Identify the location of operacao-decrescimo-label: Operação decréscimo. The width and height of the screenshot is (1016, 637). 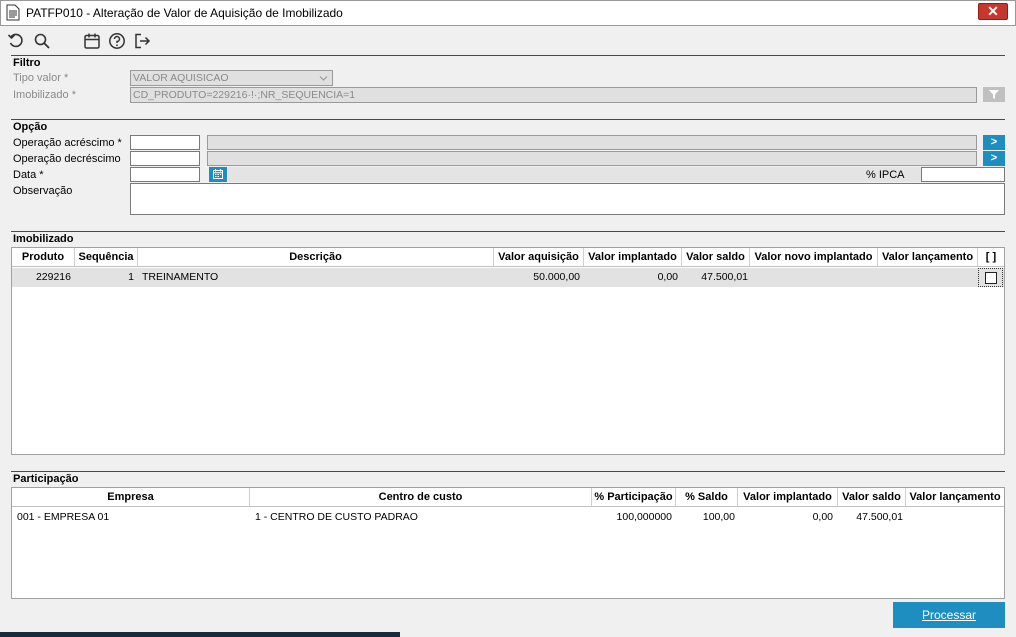
(67, 159).